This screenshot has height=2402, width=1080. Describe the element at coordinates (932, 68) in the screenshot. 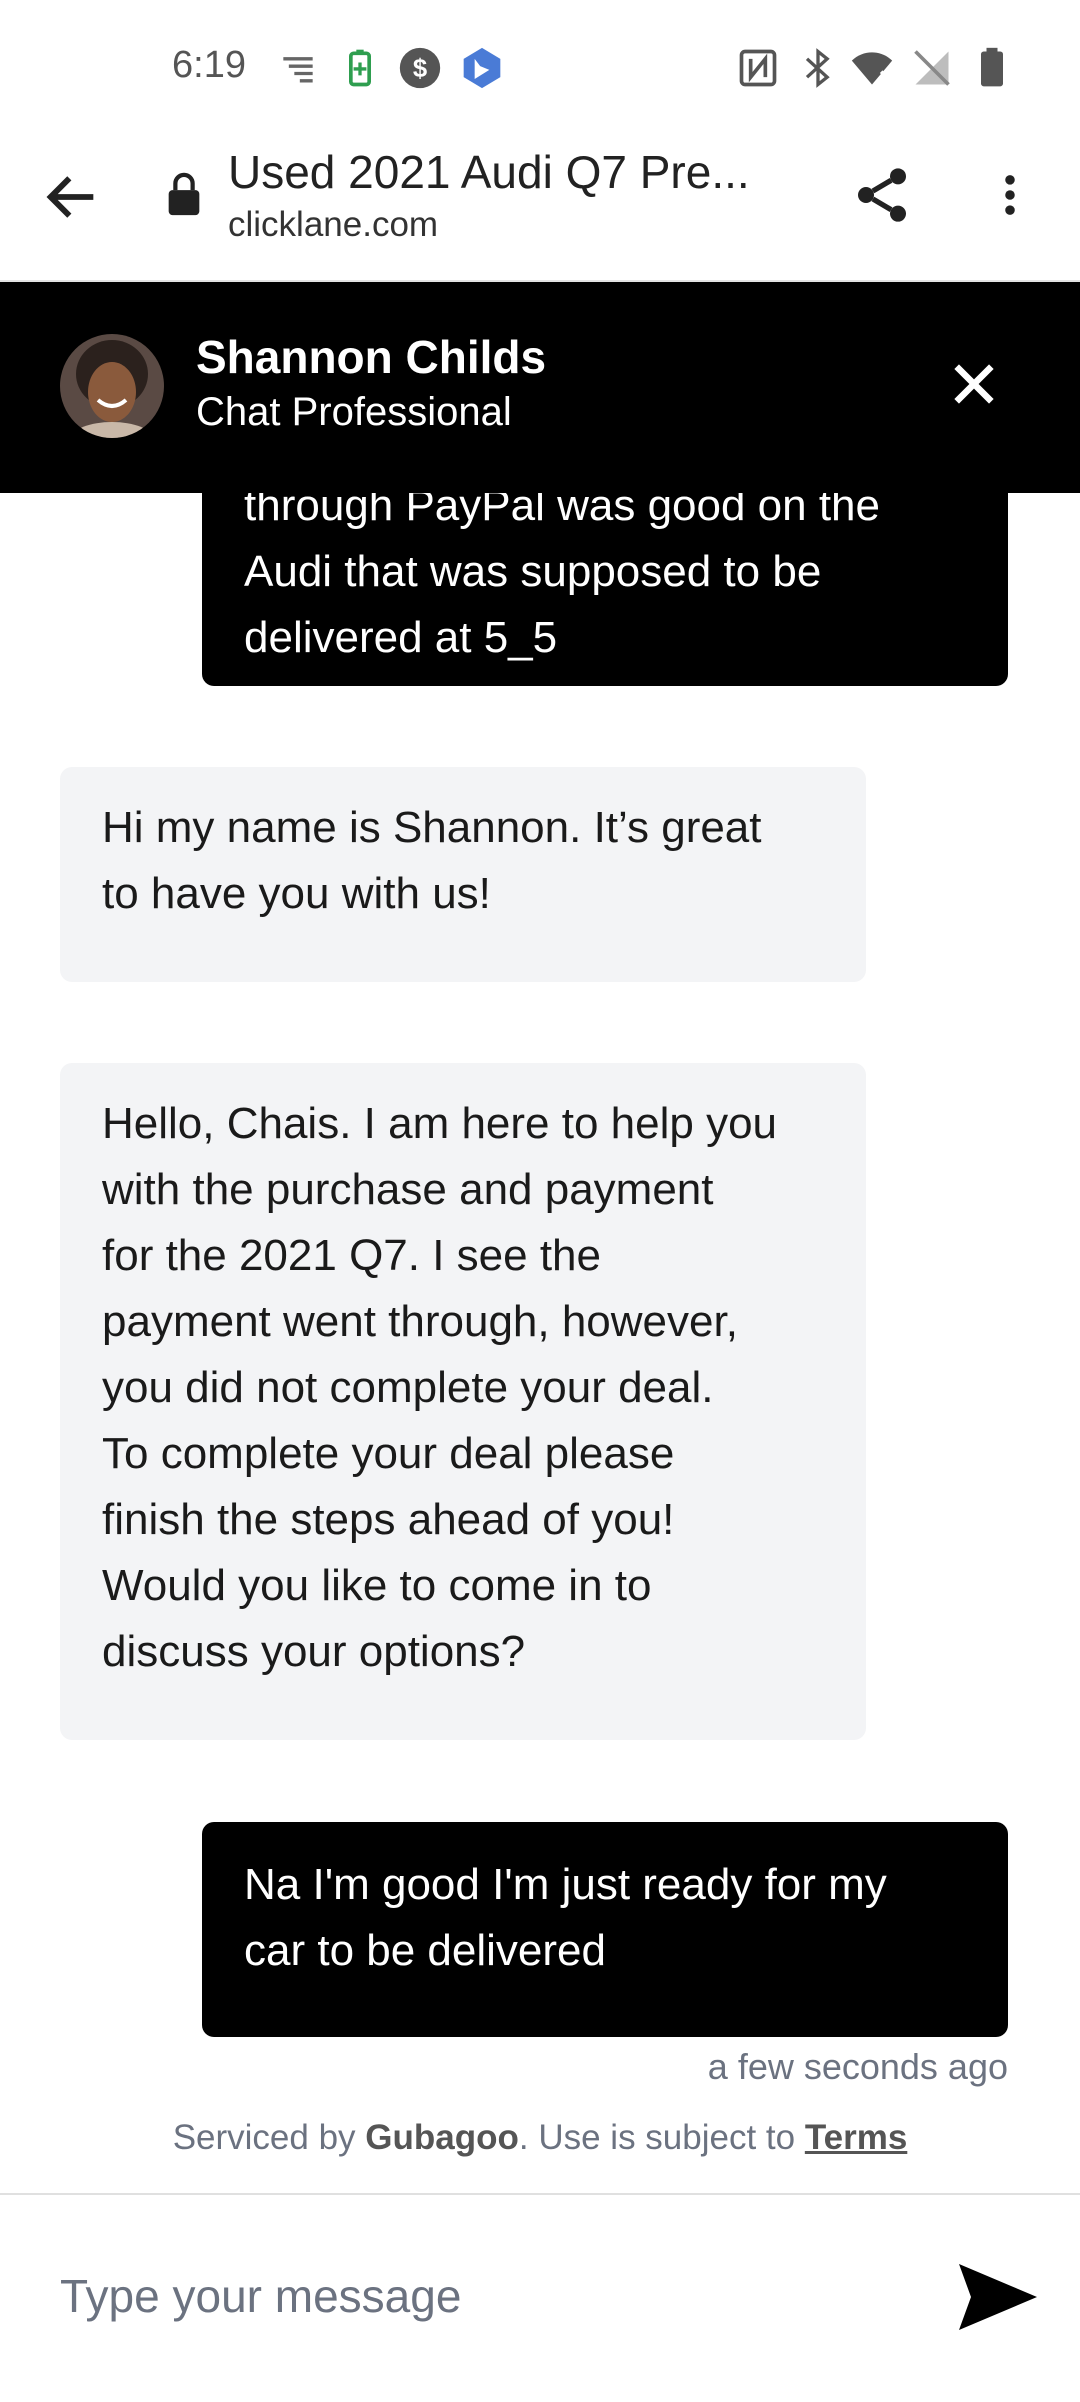

I see `no-signal-icon` at that location.